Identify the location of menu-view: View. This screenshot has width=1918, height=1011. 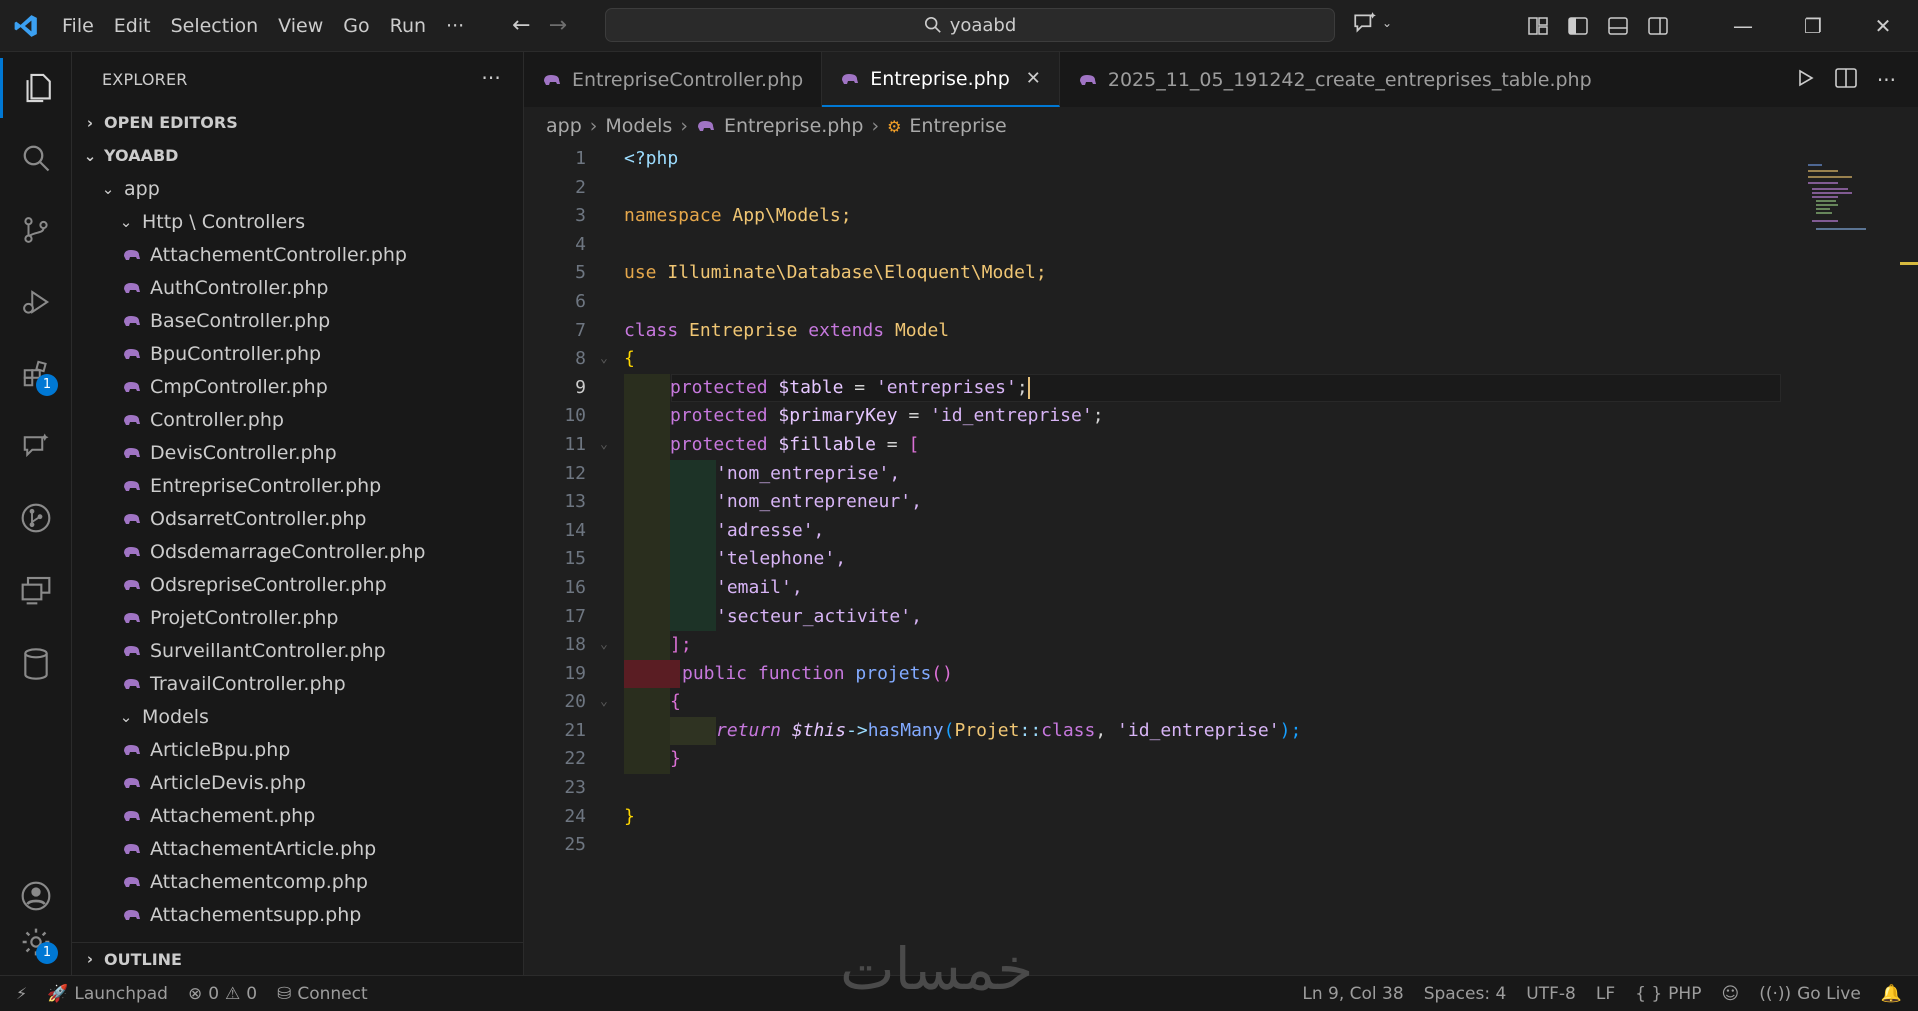
(300, 26).